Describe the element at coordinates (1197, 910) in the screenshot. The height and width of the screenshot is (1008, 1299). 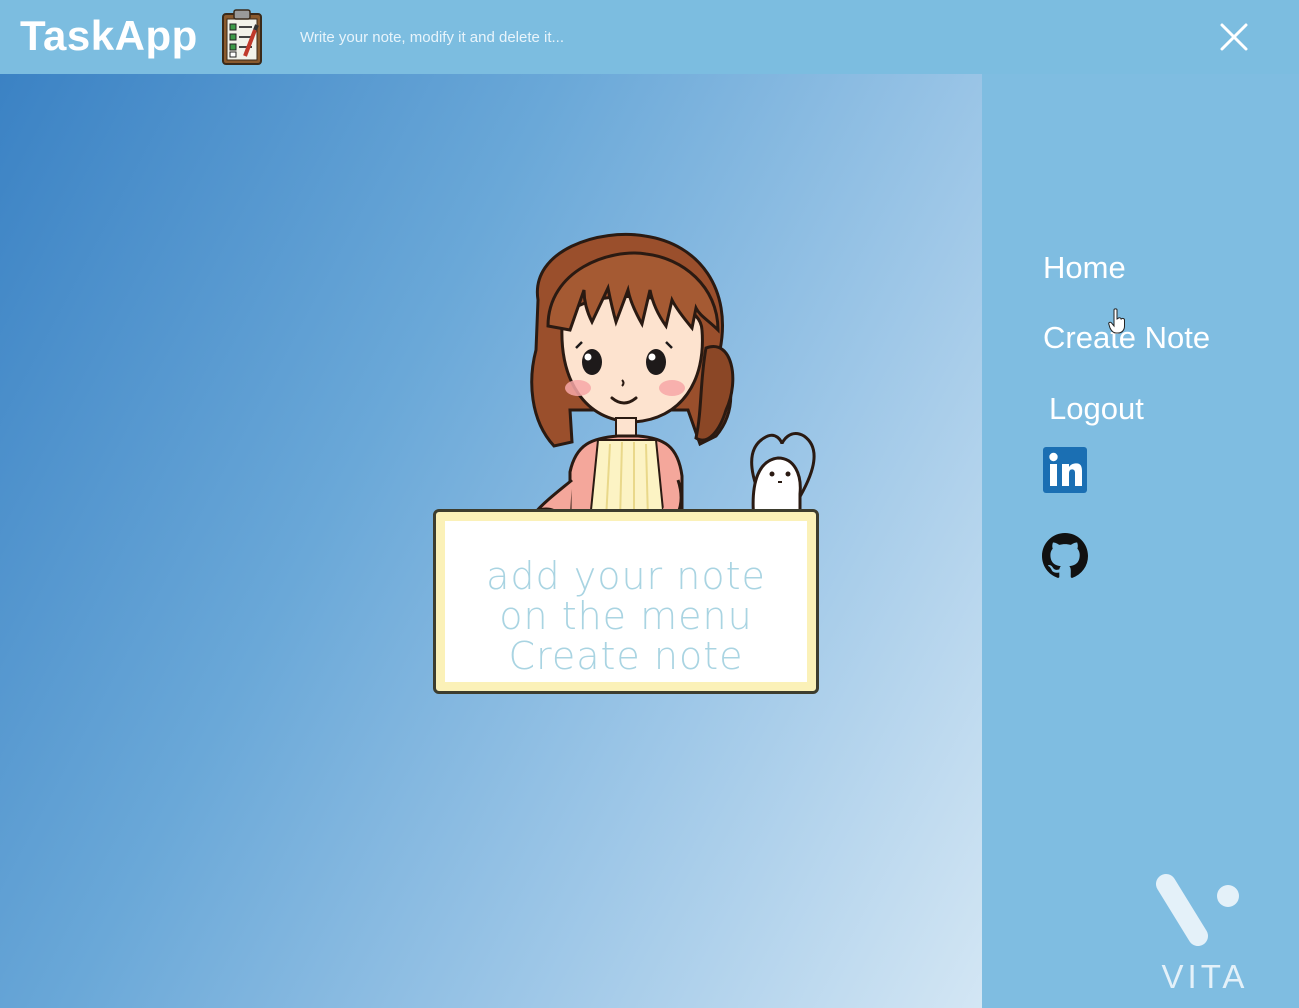
I see `vita-logo-icon` at that location.